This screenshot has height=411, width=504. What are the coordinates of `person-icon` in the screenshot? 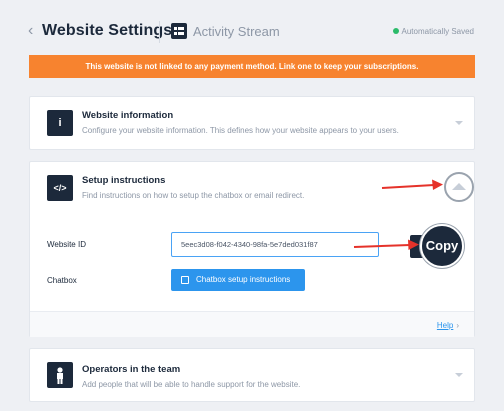 It's located at (60, 375).